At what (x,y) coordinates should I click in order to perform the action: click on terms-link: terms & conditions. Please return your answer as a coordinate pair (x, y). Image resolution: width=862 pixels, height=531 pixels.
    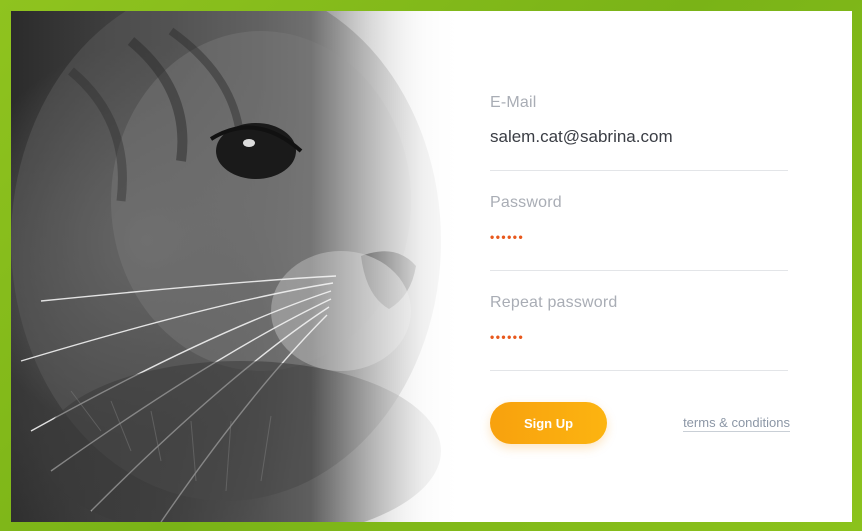
    Looking at the image, I should click on (736, 423).